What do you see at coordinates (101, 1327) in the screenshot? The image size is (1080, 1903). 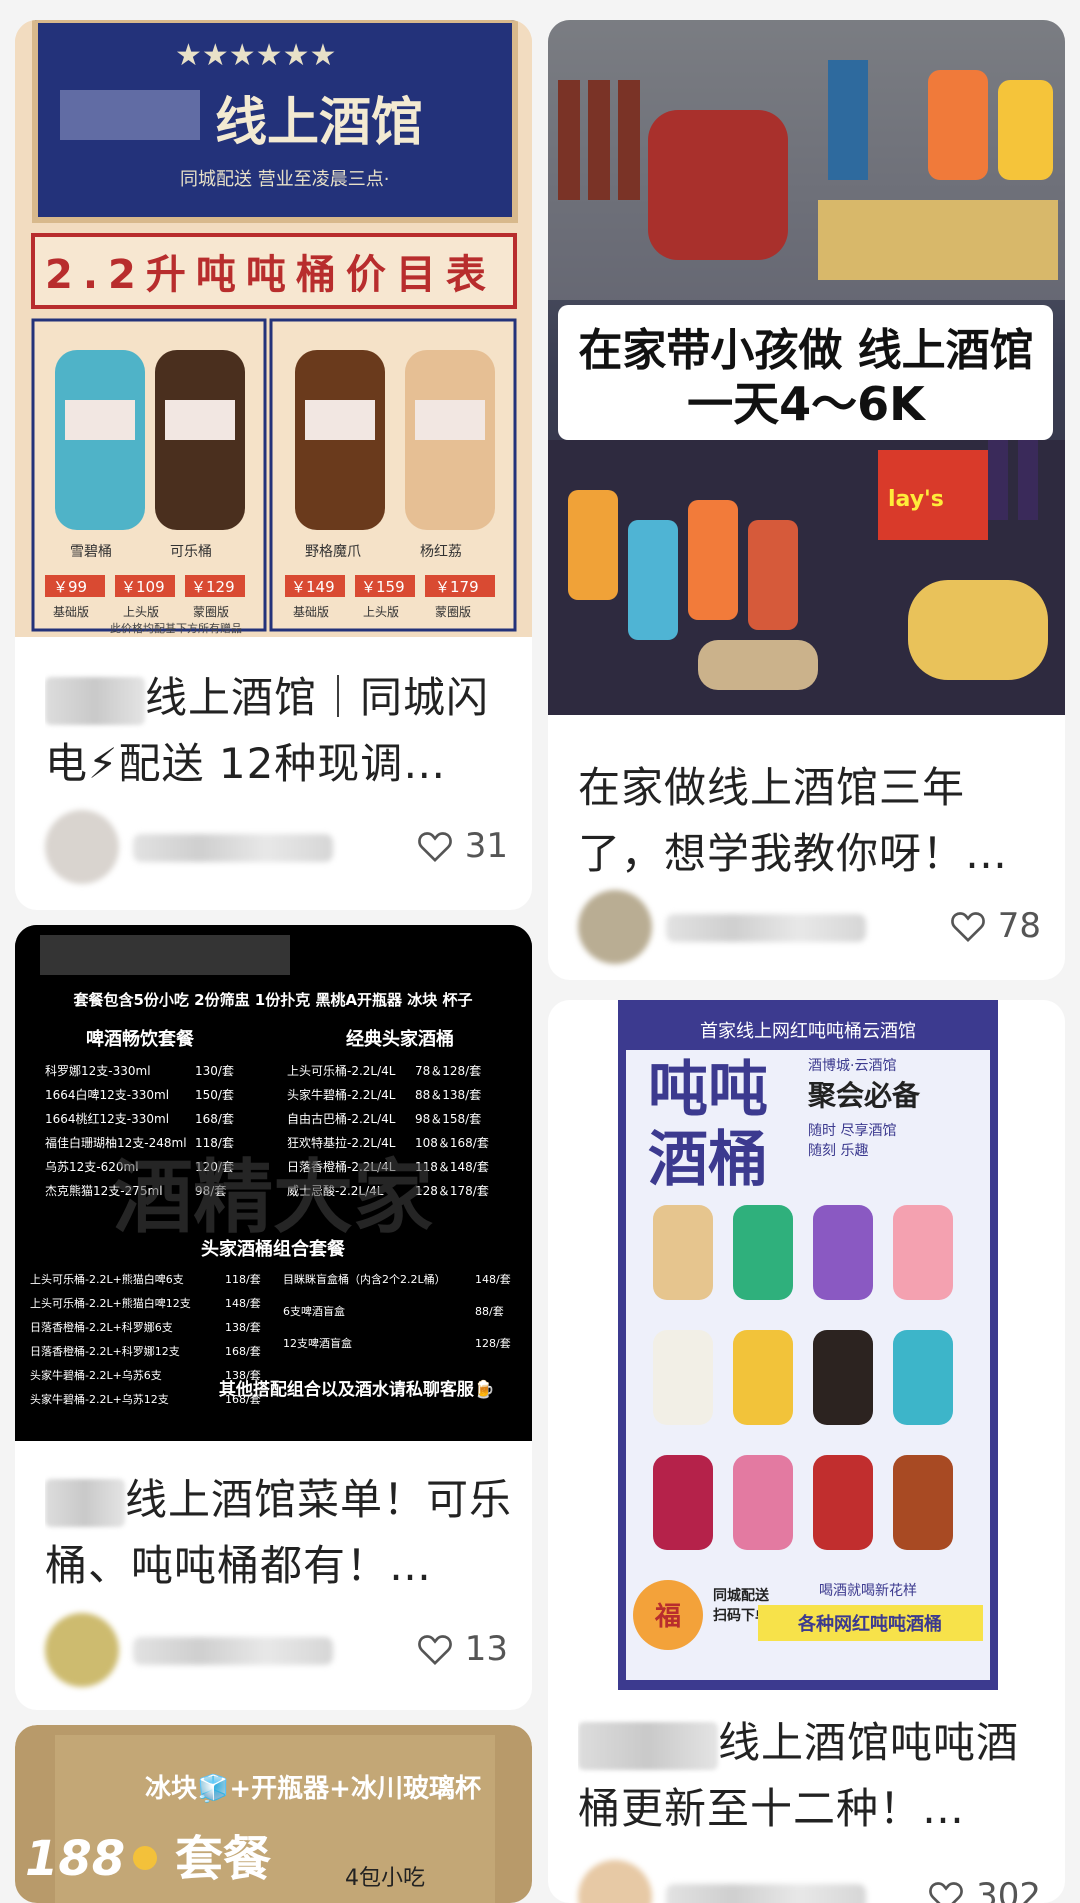 I see `menu-item-name: 日落香橙桶-2.2L+科罗娜6支` at bounding box center [101, 1327].